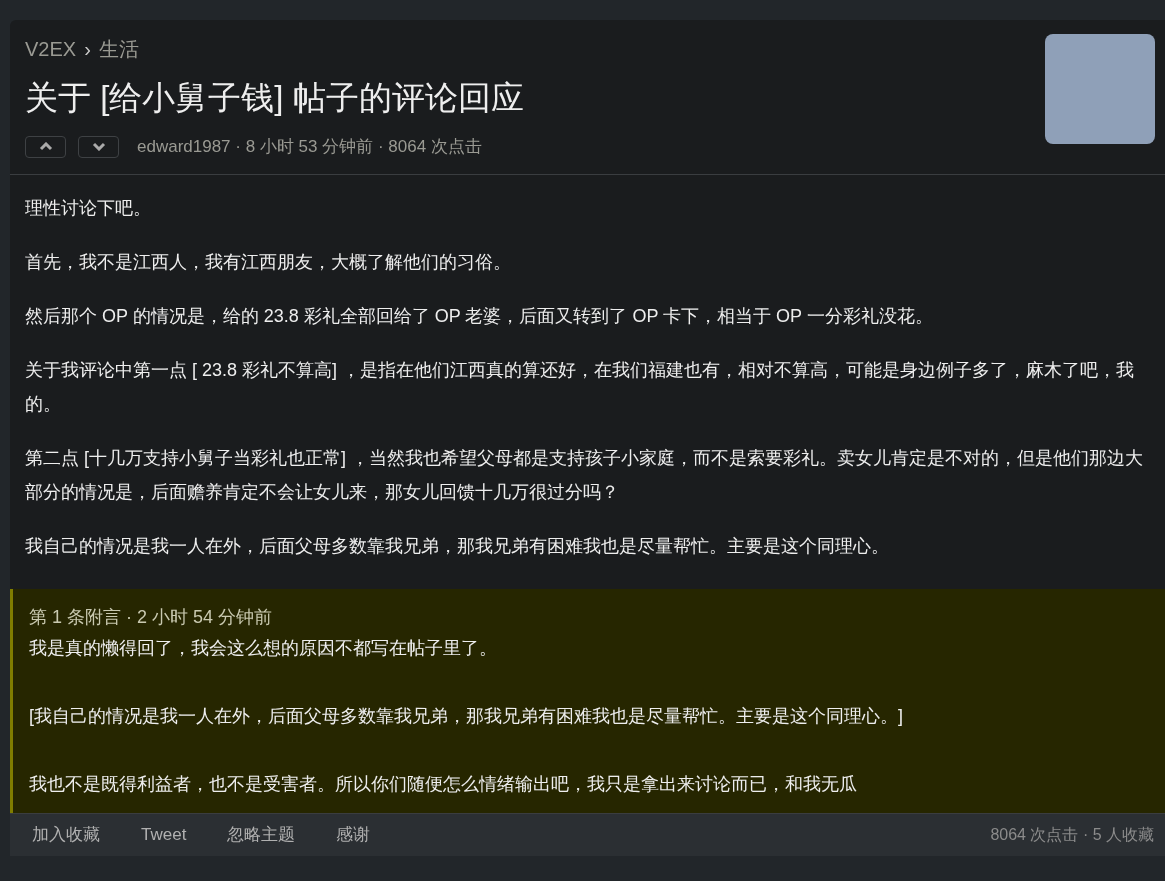 This screenshot has height=881, width=1165. I want to click on footer-action-link: 感谢, so click(353, 834).